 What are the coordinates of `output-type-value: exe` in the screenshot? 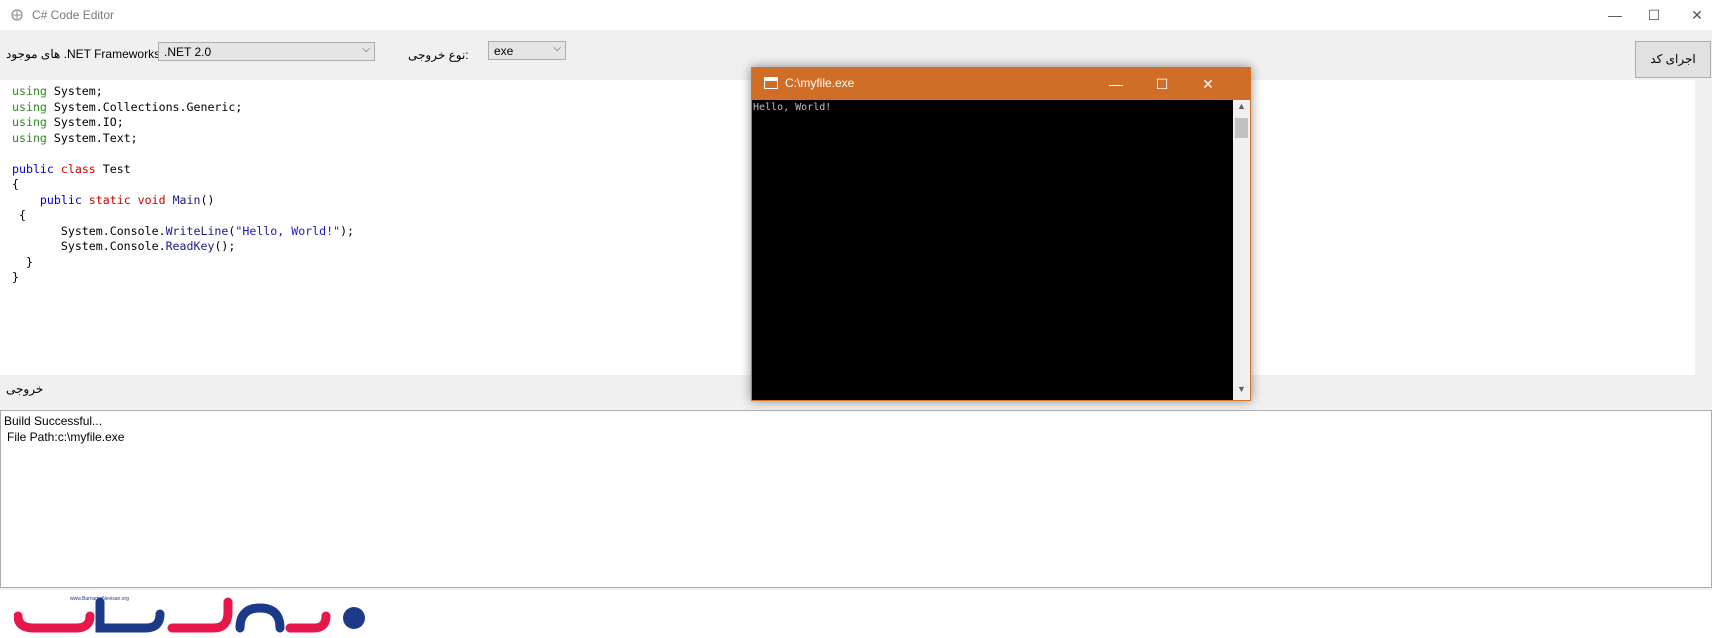 It's located at (504, 51).